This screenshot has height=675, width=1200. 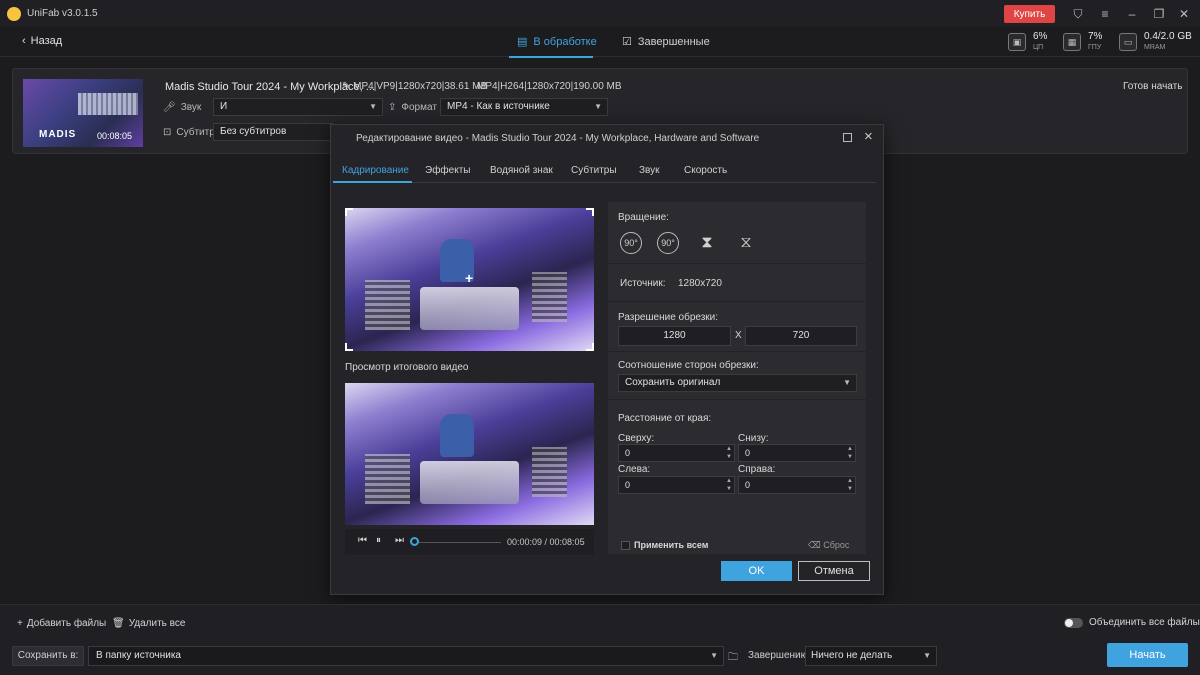 What do you see at coordinates (362, 540) in the screenshot?
I see `previous-icon: ⏮` at bounding box center [362, 540].